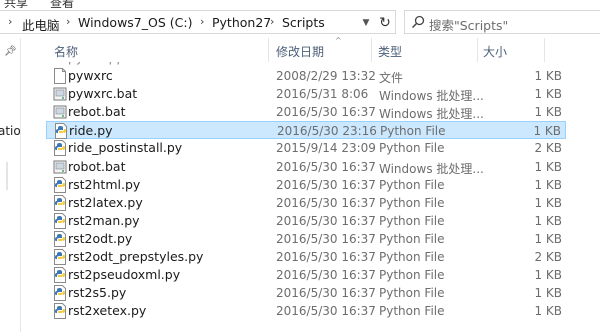 The height and width of the screenshot is (332, 600). Describe the element at coordinates (300, 4) in the screenshot. I see `ribbon-strip: 共享 查看` at that location.